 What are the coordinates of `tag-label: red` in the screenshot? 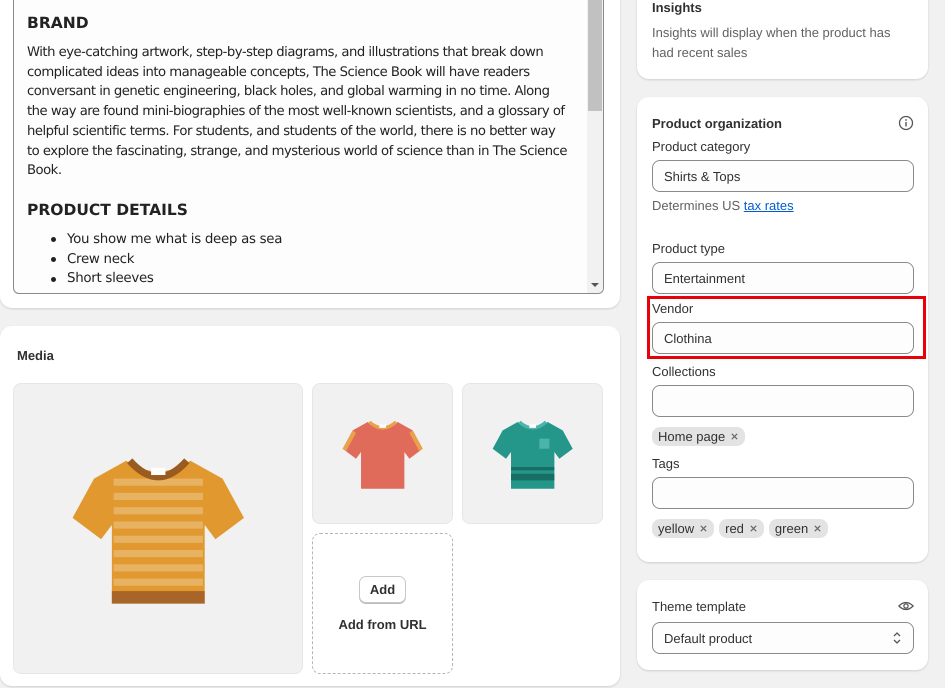 It's located at (734, 528).